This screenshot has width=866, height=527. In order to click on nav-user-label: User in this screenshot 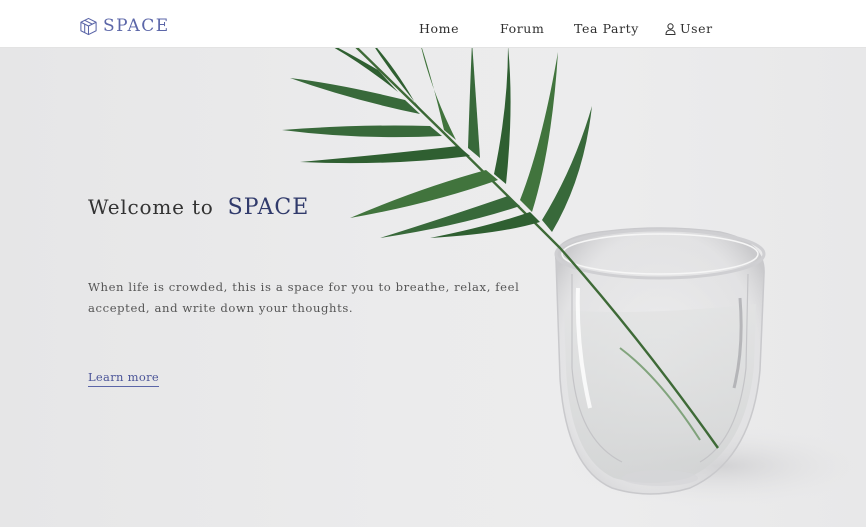, I will do `click(696, 28)`.